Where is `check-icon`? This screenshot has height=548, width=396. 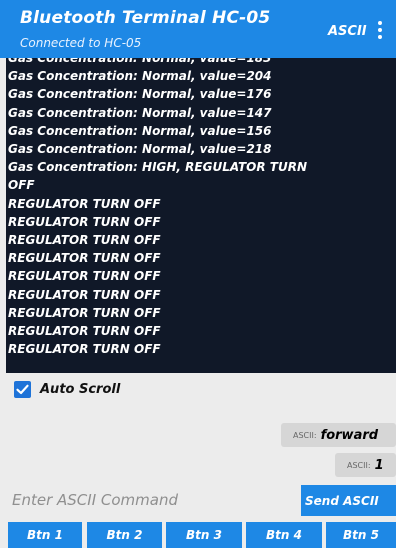 check-icon is located at coordinates (22, 389).